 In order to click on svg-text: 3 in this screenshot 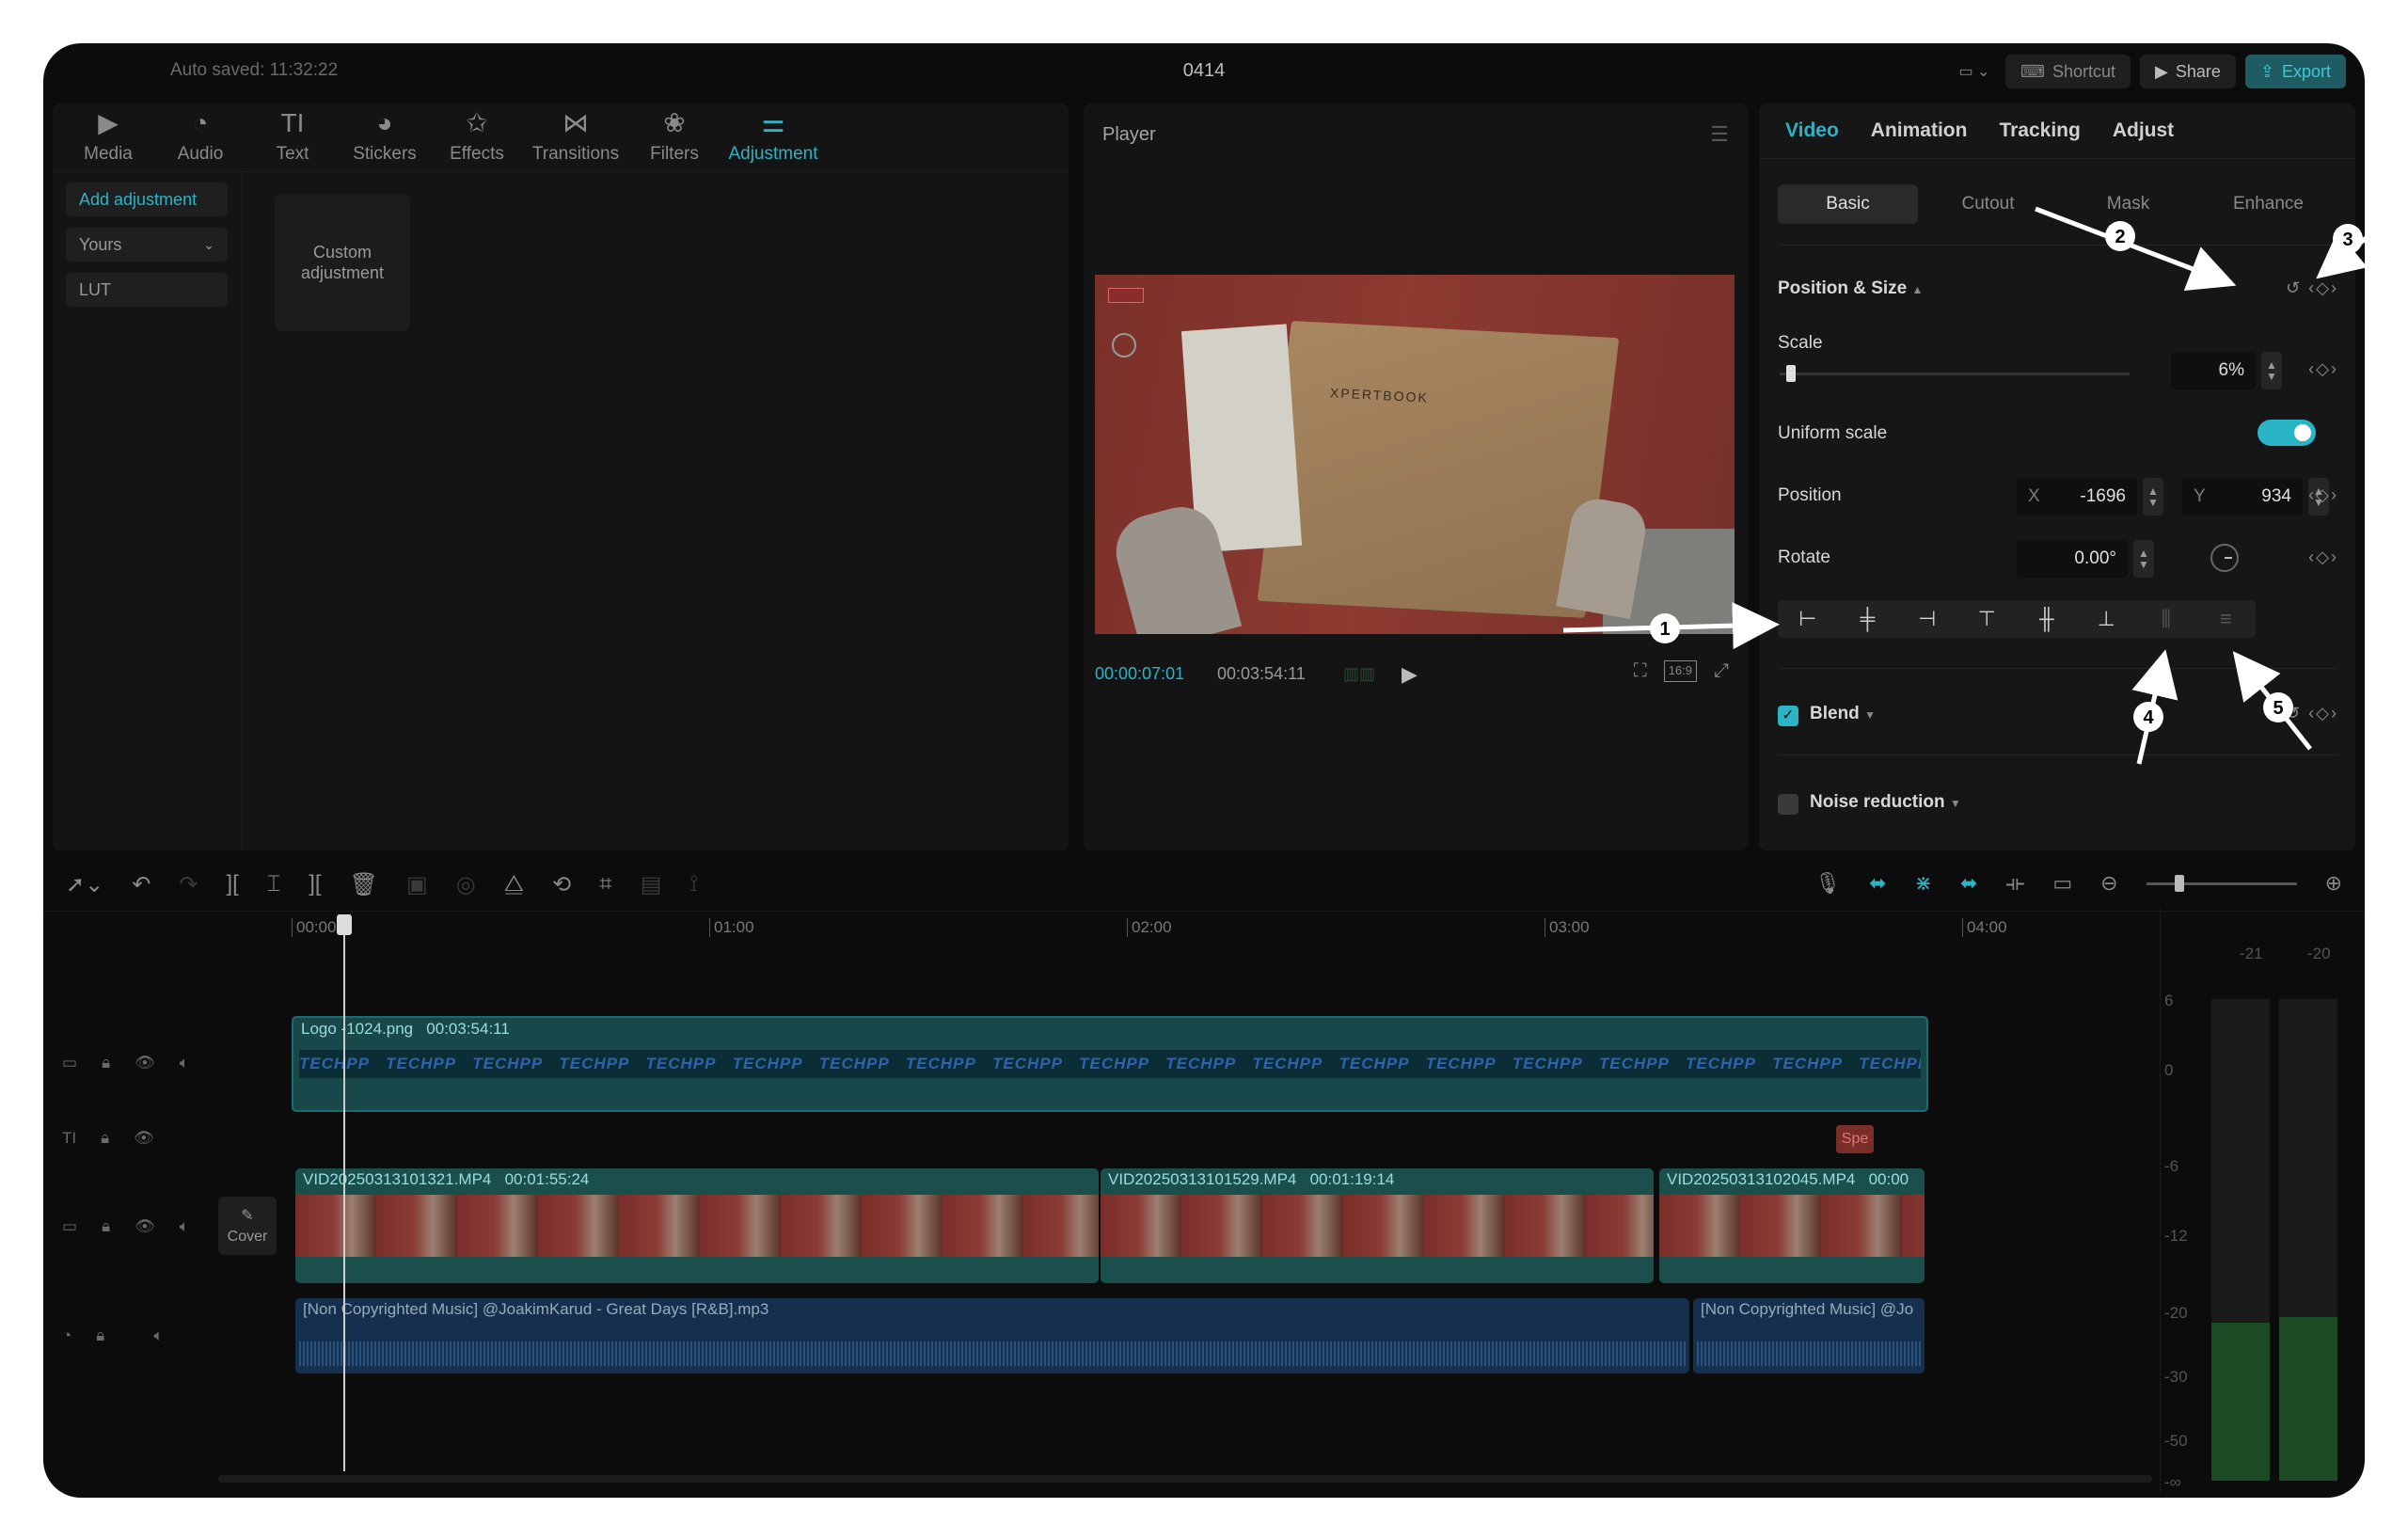, I will do `click(2347, 240)`.